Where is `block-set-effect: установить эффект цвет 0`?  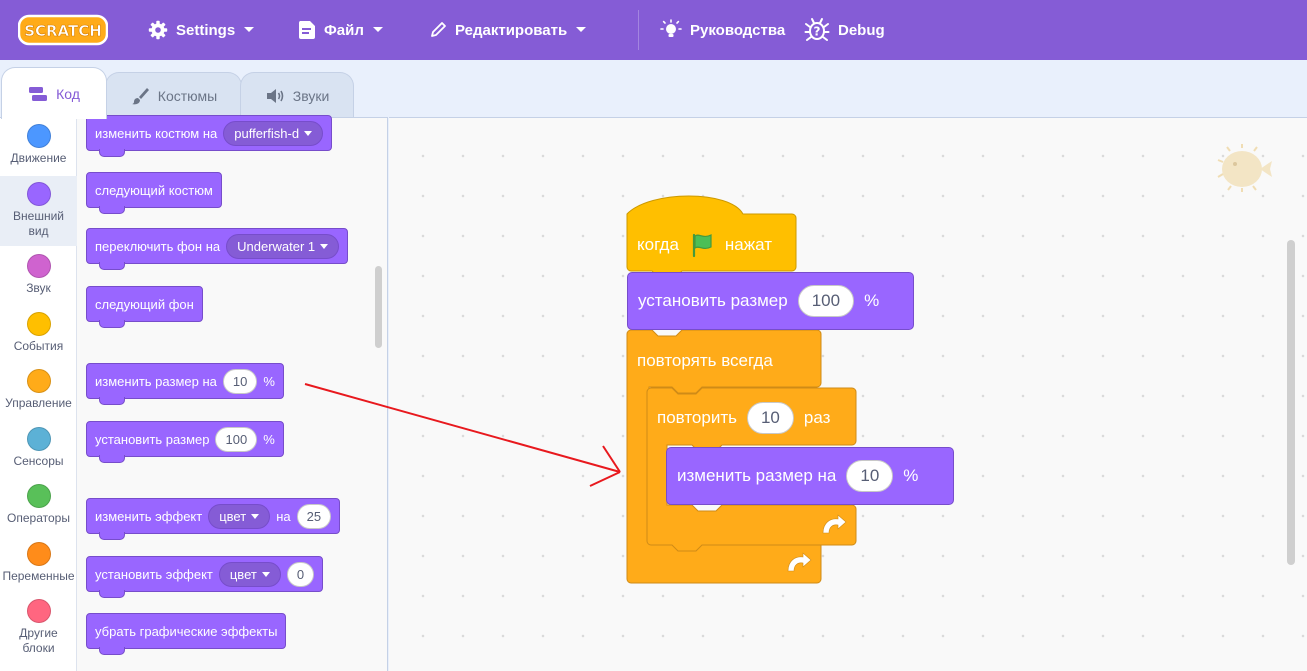 block-set-effect: установить эффект цвет 0 is located at coordinates (205, 577).